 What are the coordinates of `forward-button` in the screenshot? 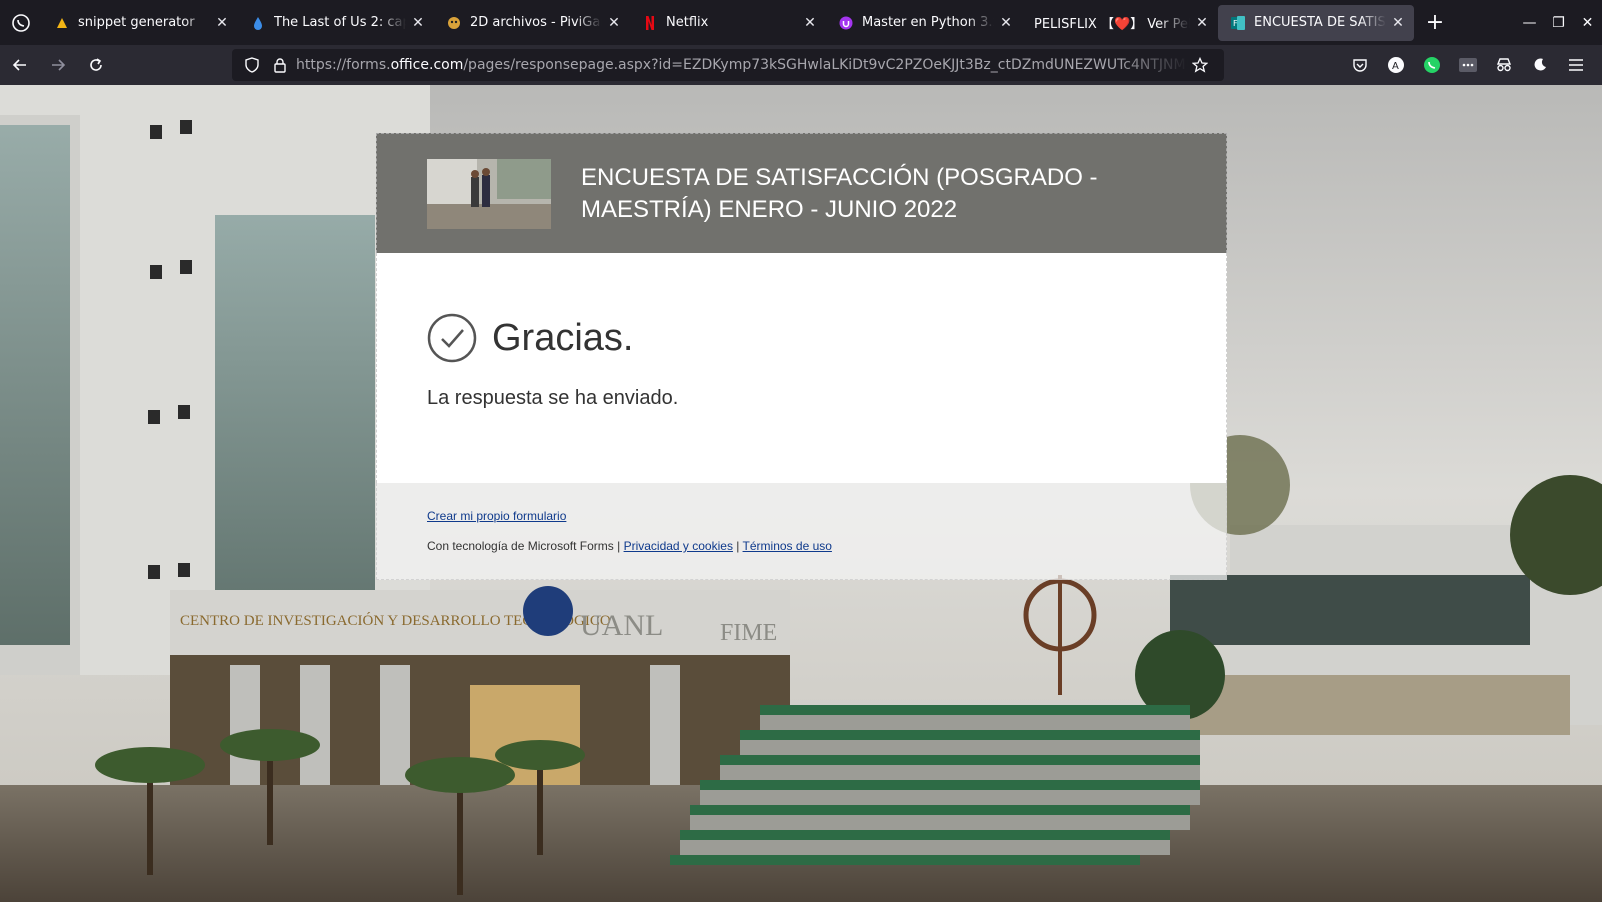 It's located at (58, 65).